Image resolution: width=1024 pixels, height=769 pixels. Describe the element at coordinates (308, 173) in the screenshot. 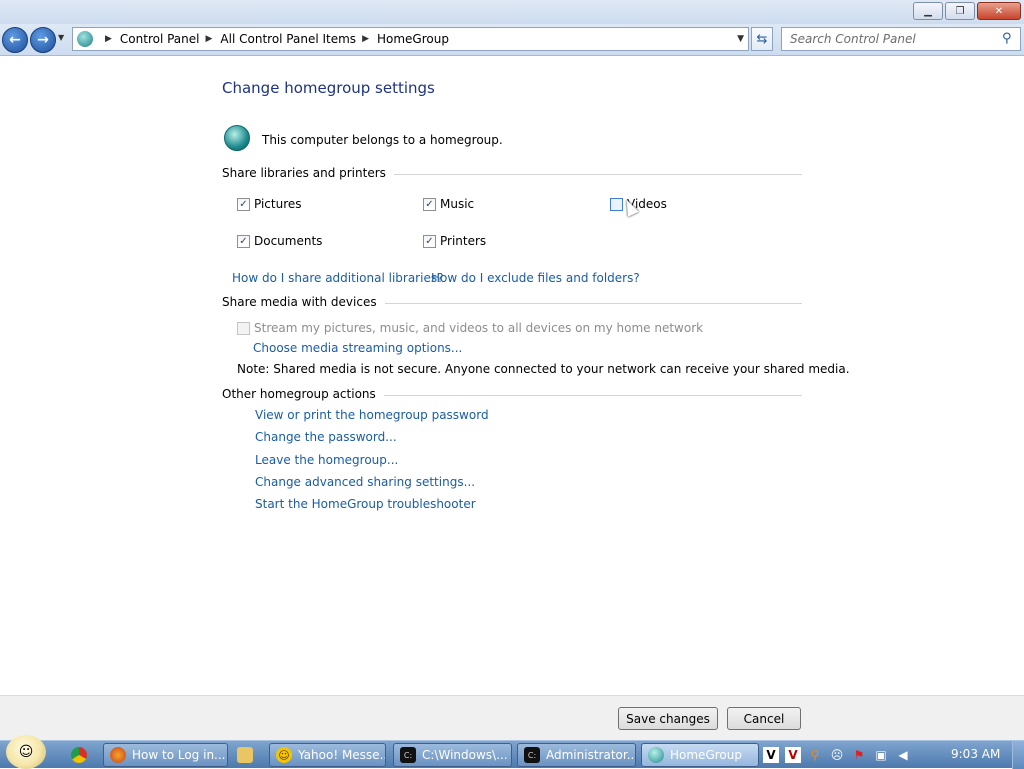

I see `share-section-heading: Share libraries and printers` at that location.